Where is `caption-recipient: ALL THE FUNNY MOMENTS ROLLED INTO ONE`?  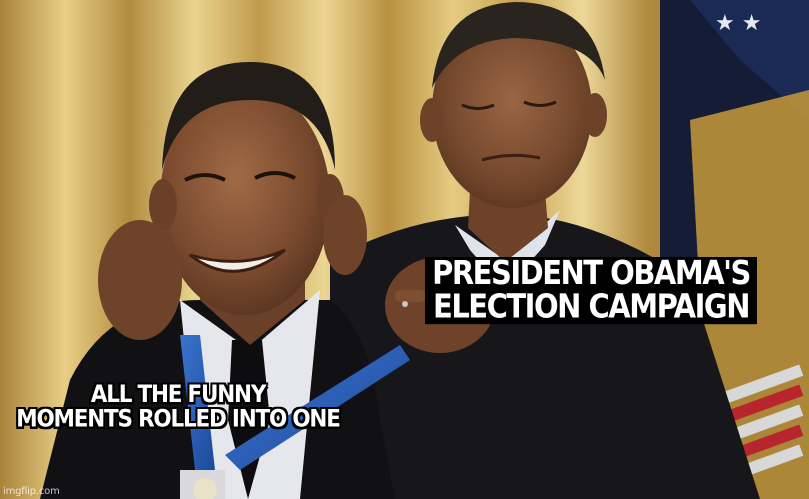 caption-recipient: ALL THE FUNNY MOMENTS ROLLED INTO ONE is located at coordinates (178, 407).